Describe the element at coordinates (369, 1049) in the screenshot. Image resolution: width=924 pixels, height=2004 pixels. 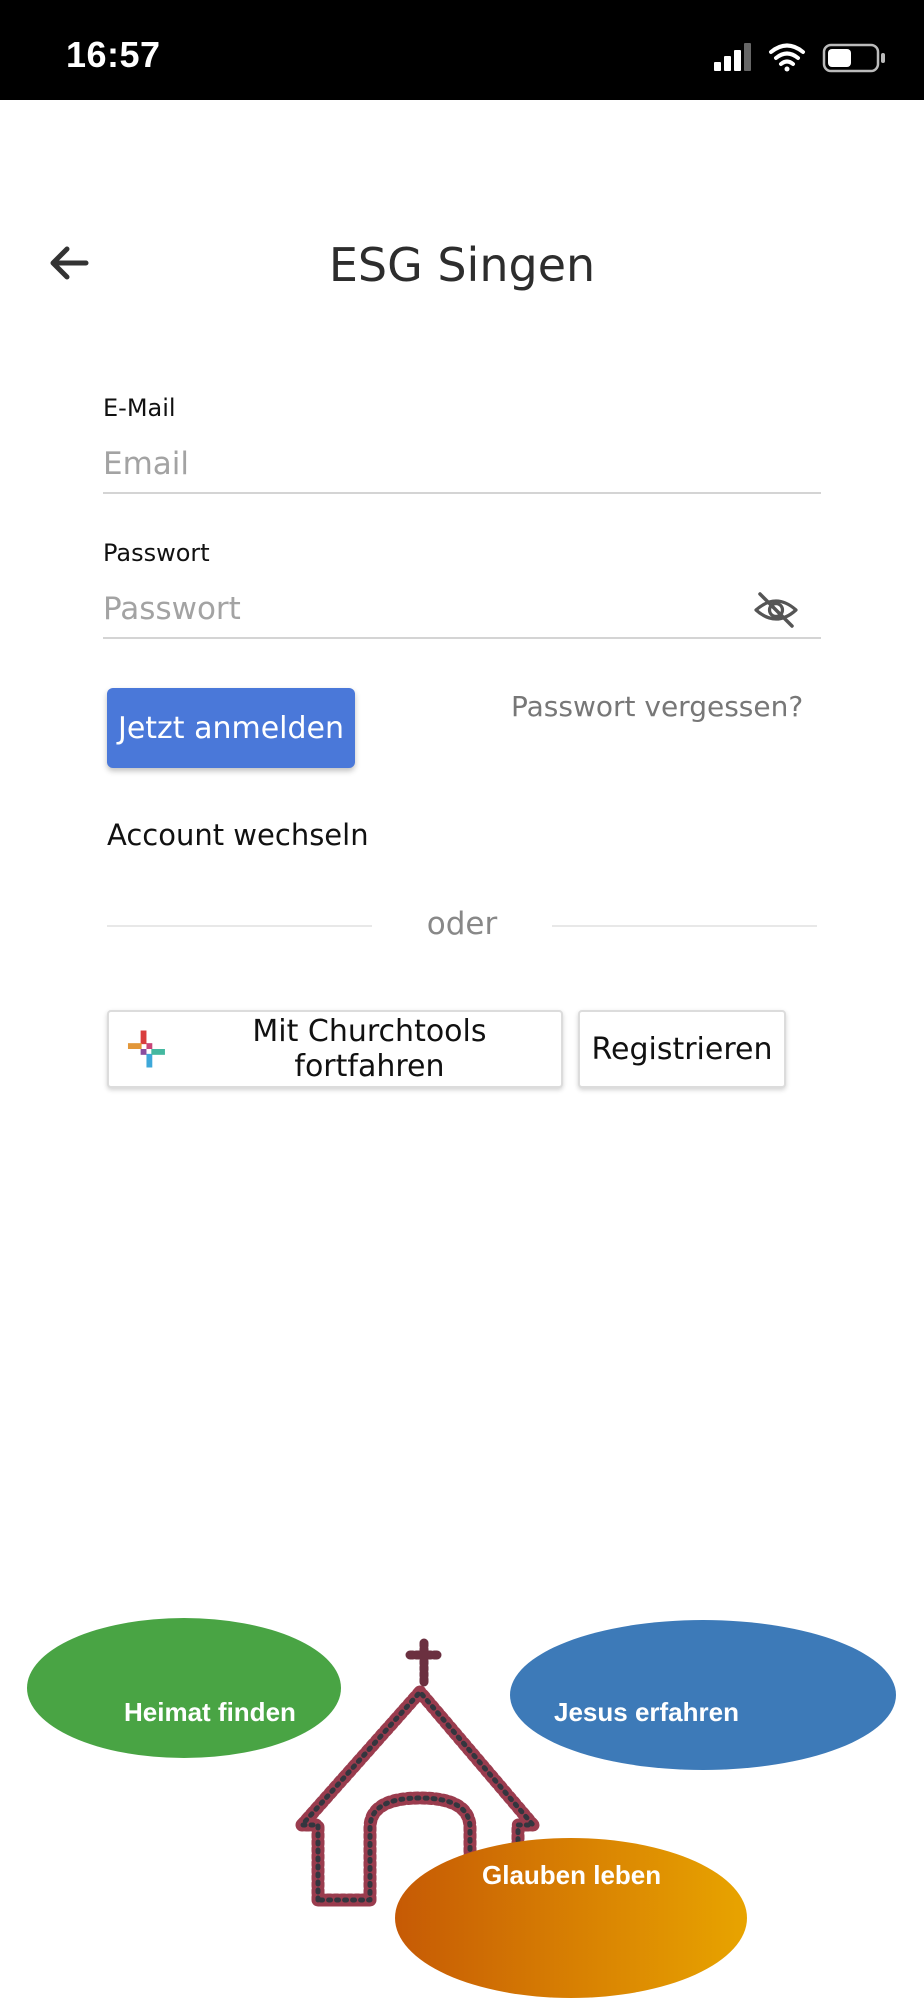
I see `churchtools-button-label: Mit Churchtools fortfahren` at that location.